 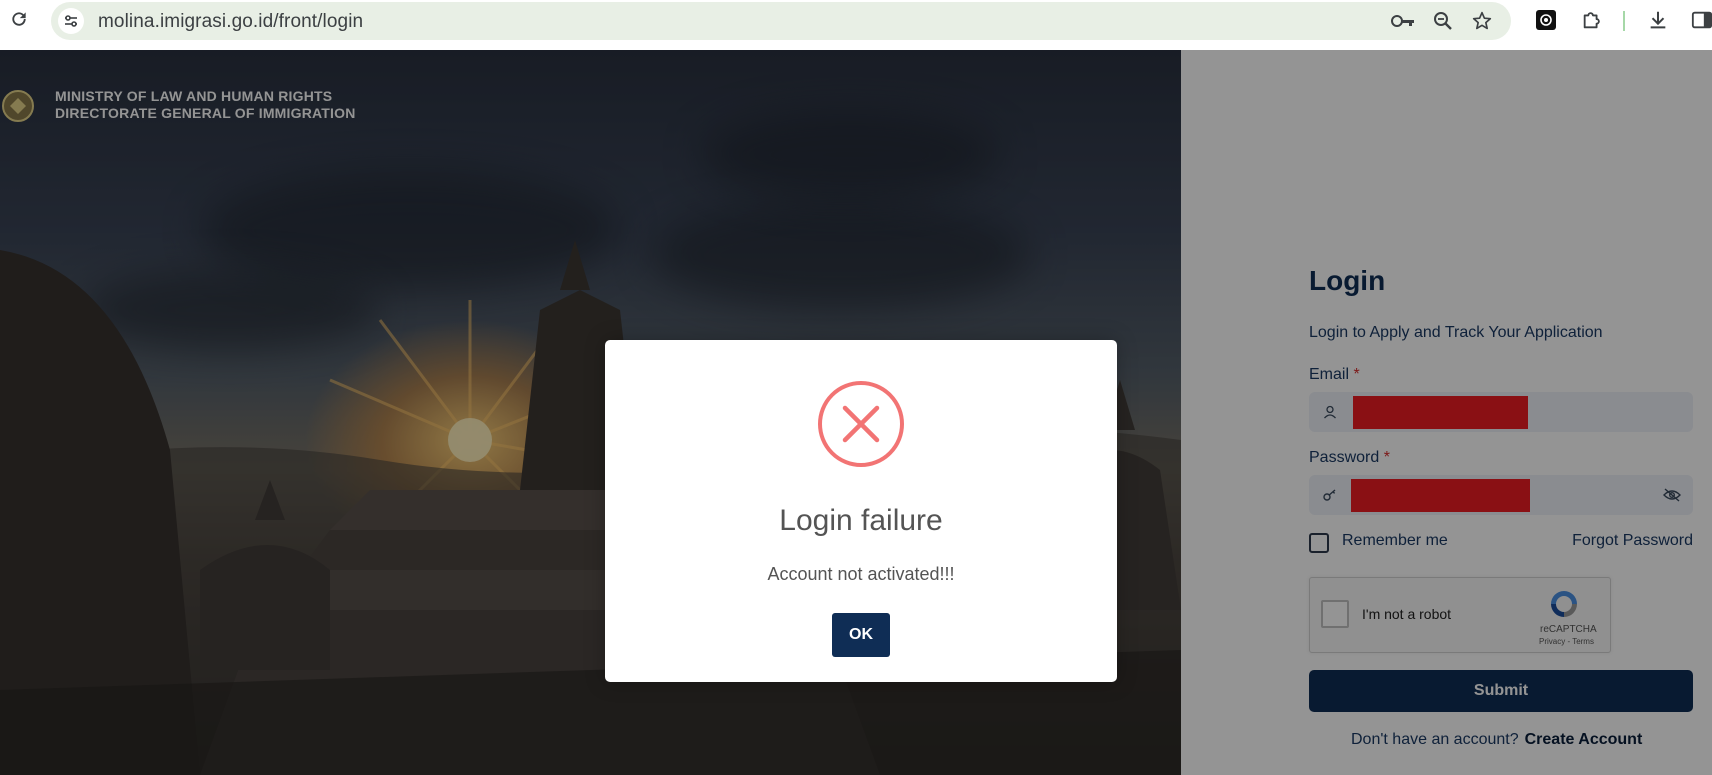 What do you see at coordinates (1624, 21) in the screenshot?
I see `toolbar-divider` at bounding box center [1624, 21].